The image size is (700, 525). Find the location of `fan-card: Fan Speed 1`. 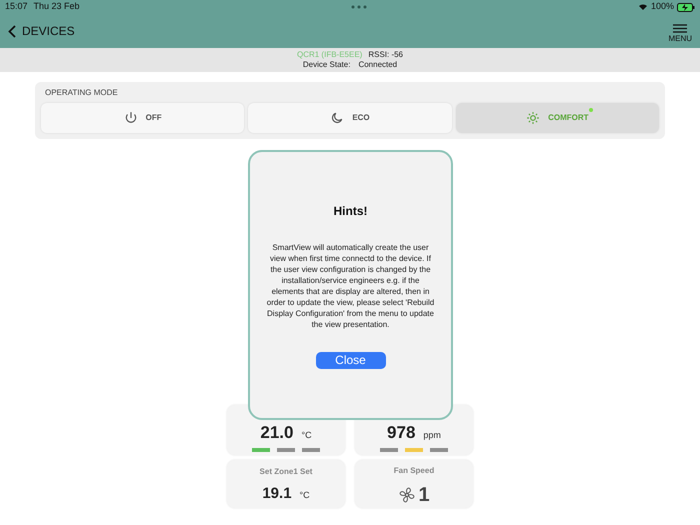

fan-card: Fan Speed 1 is located at coordinates (414, 484).